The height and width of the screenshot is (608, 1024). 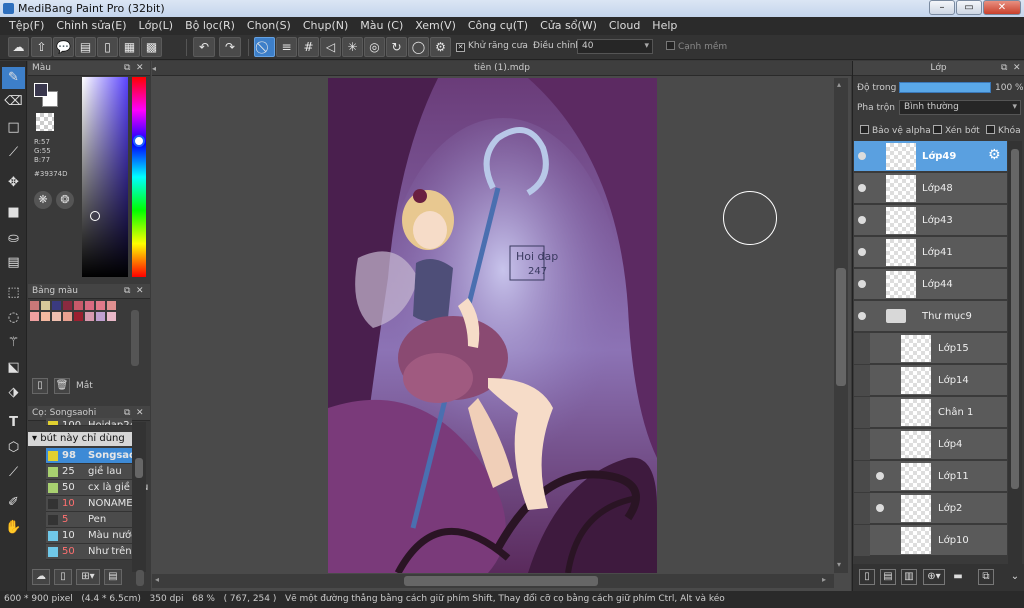 What do you see at coordinates (930, 540) in the screenshot?
I see `layer-row: Lớp10` at bounding box center [930, 540].